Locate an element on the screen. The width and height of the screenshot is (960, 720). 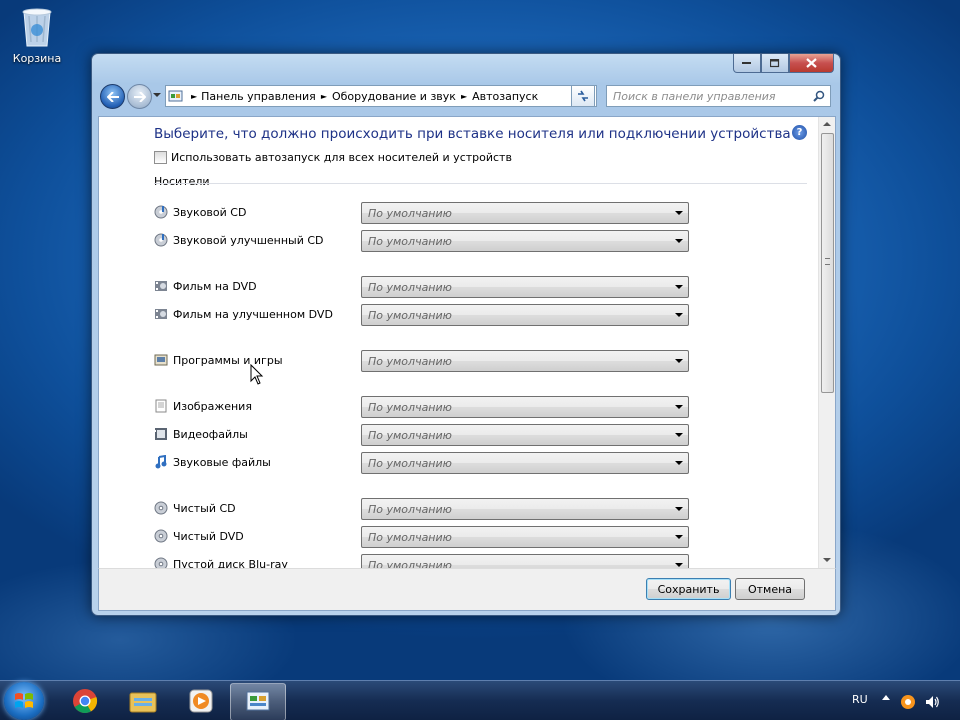
taskbar-chrome is located at coordinates (85, 701).